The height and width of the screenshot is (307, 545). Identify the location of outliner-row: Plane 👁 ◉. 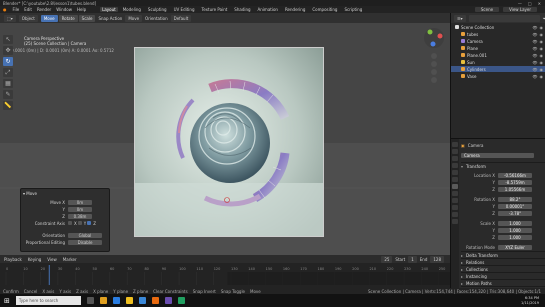
(498, 48).